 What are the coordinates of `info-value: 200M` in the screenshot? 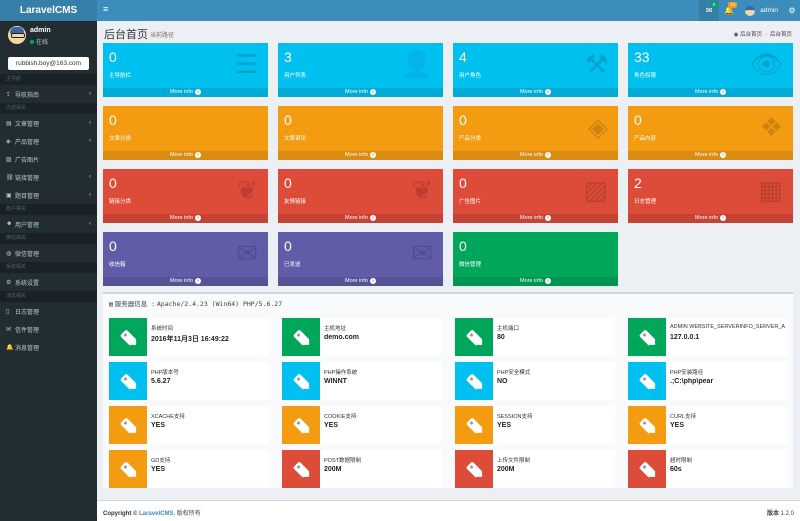 It's located at (333, 469).